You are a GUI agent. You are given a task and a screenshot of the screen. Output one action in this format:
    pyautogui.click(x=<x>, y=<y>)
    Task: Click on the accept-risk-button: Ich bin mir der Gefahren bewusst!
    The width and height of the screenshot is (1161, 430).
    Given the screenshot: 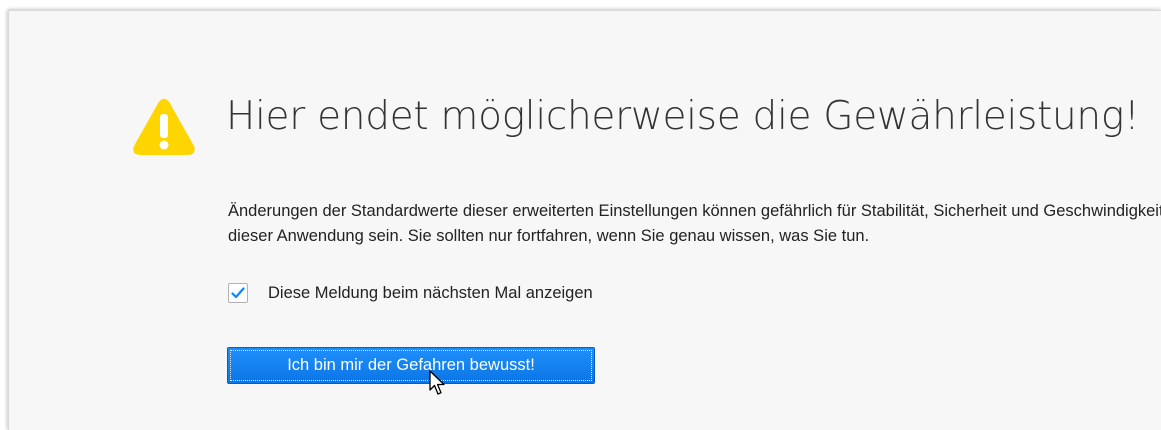 What is the action you would take?
    pyautogui.click(x=411, y=365)
    